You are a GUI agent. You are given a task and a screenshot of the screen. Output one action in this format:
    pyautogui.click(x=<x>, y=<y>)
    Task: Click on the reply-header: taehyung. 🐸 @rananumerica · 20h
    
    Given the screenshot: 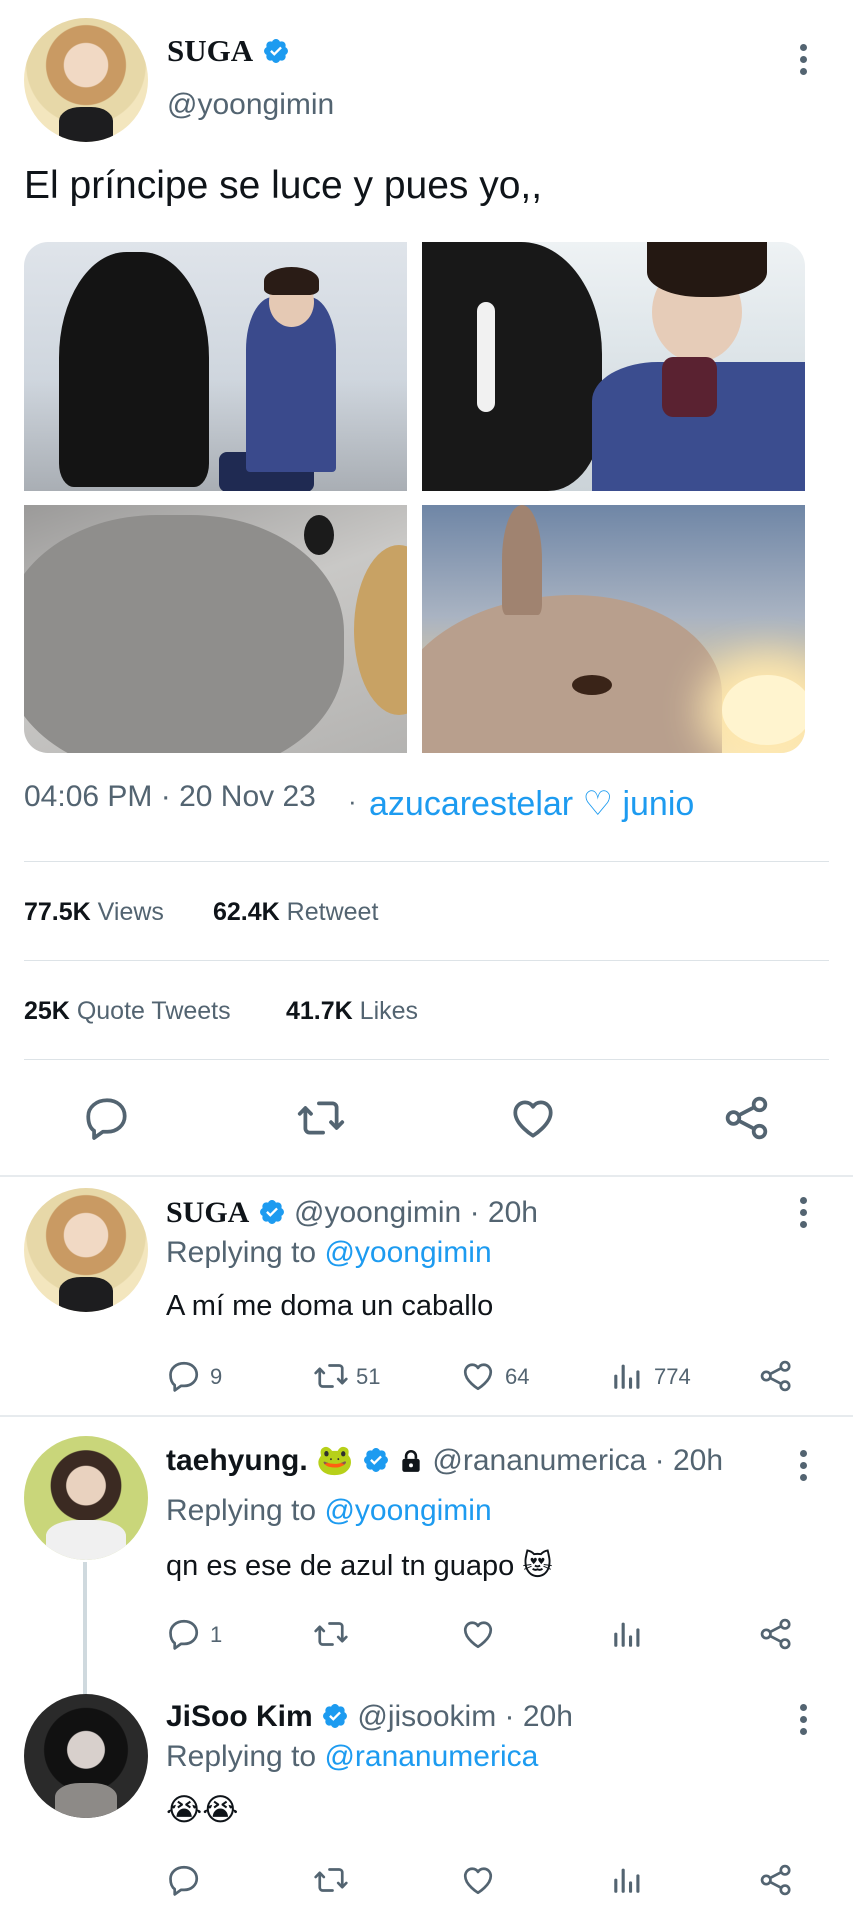 What is the action you would take?
    pyautogui.click(x=444, y=1461)
    